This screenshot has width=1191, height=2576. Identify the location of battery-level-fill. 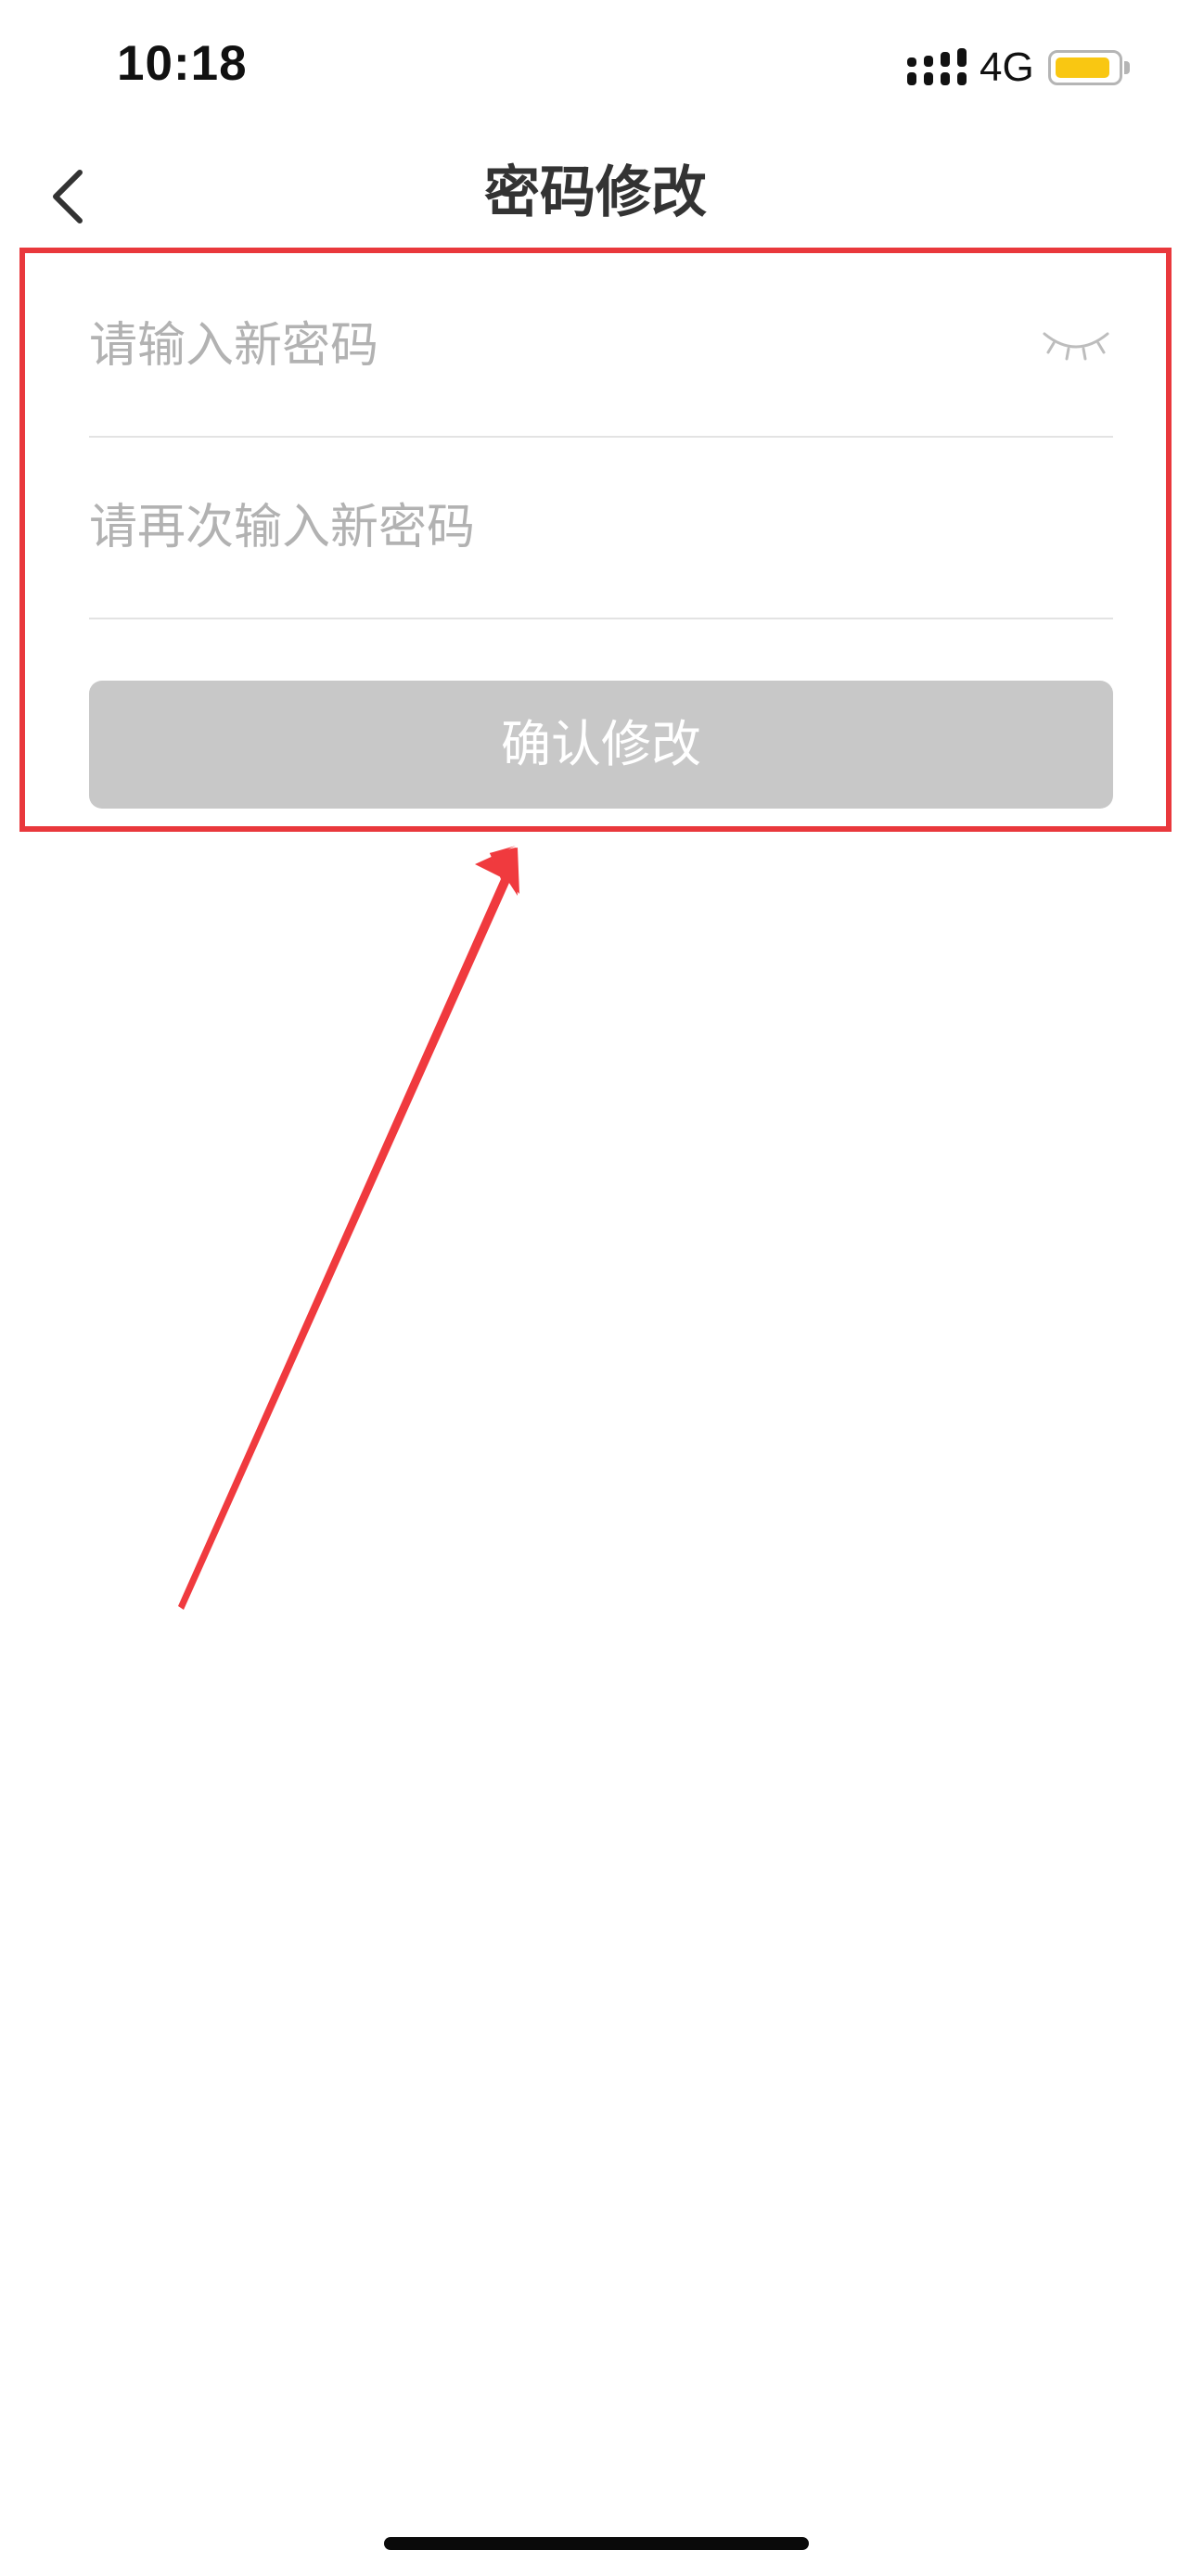
(1082, 67).